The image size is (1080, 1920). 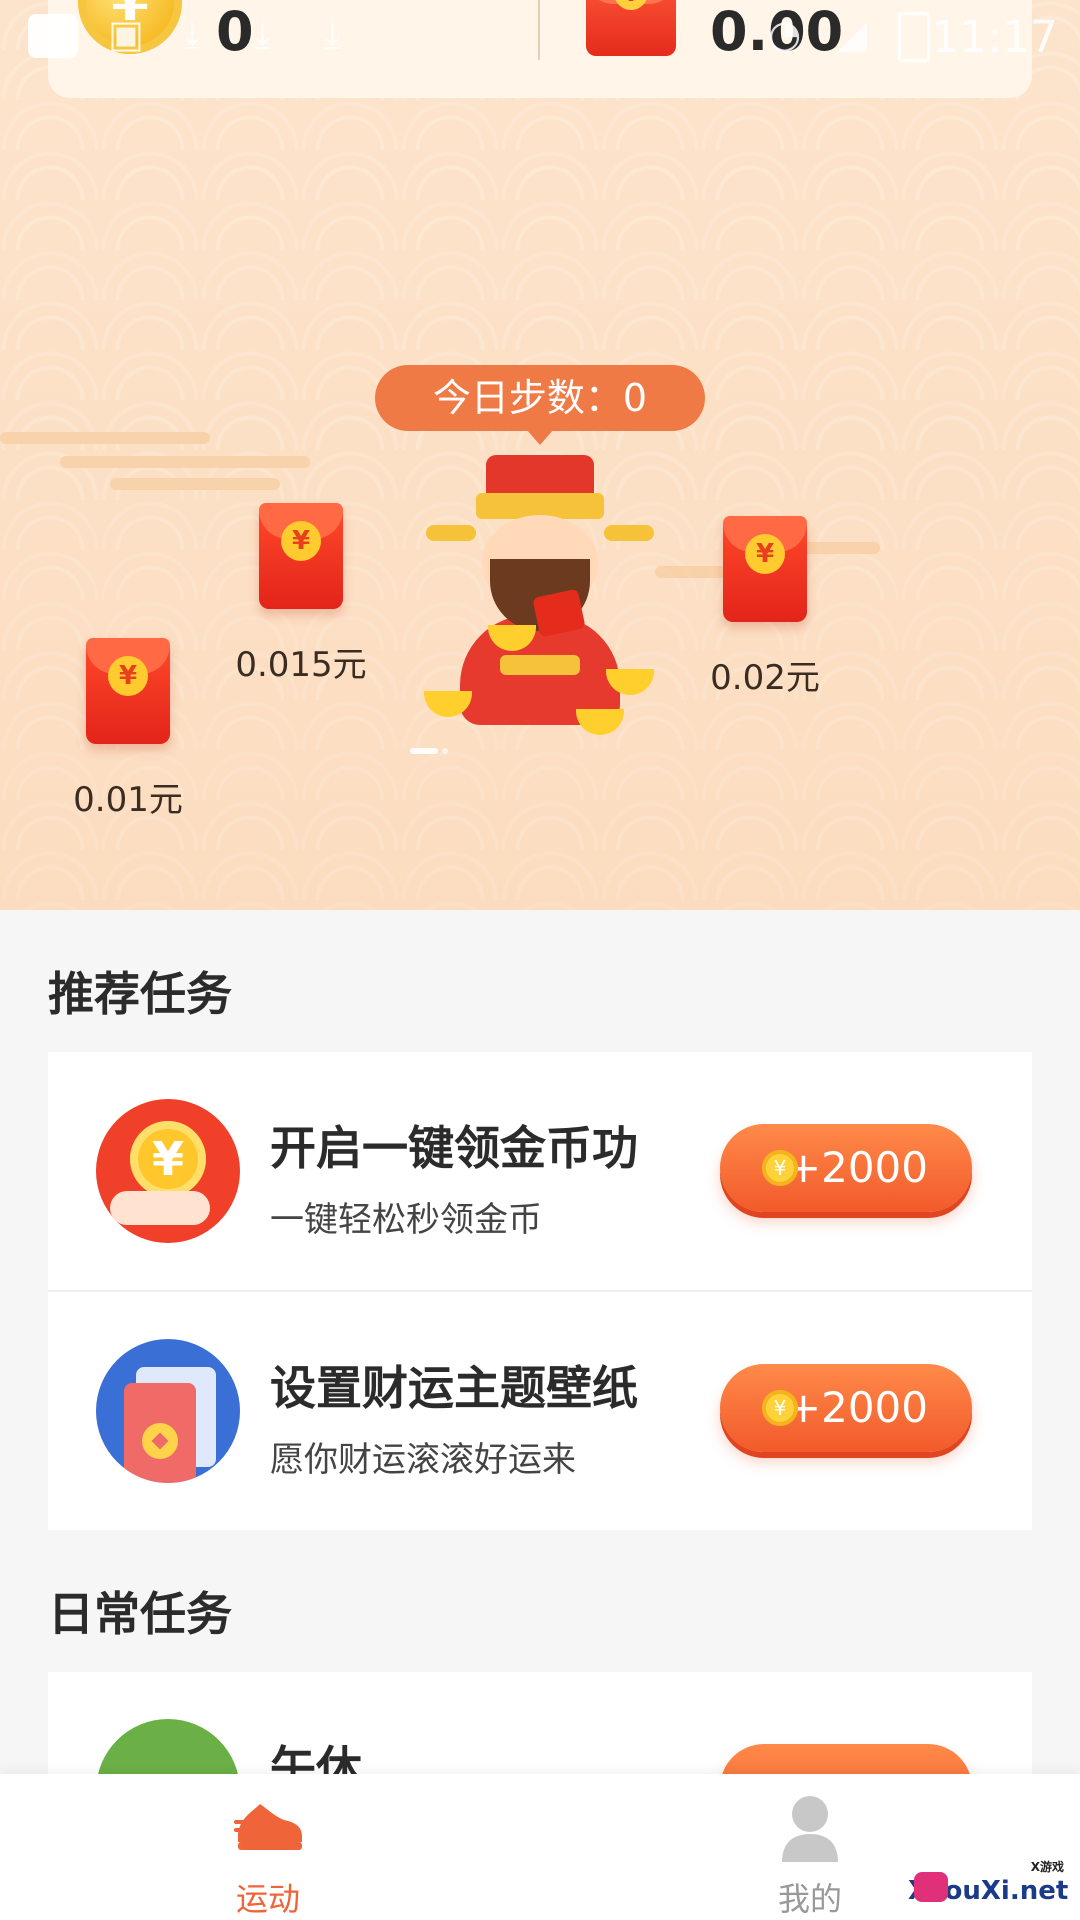 I want to click on task-item: ¥ 开启一键领金币功 一键轻松秒领金币 ¥ +2000, so click(x=540, y=1171).